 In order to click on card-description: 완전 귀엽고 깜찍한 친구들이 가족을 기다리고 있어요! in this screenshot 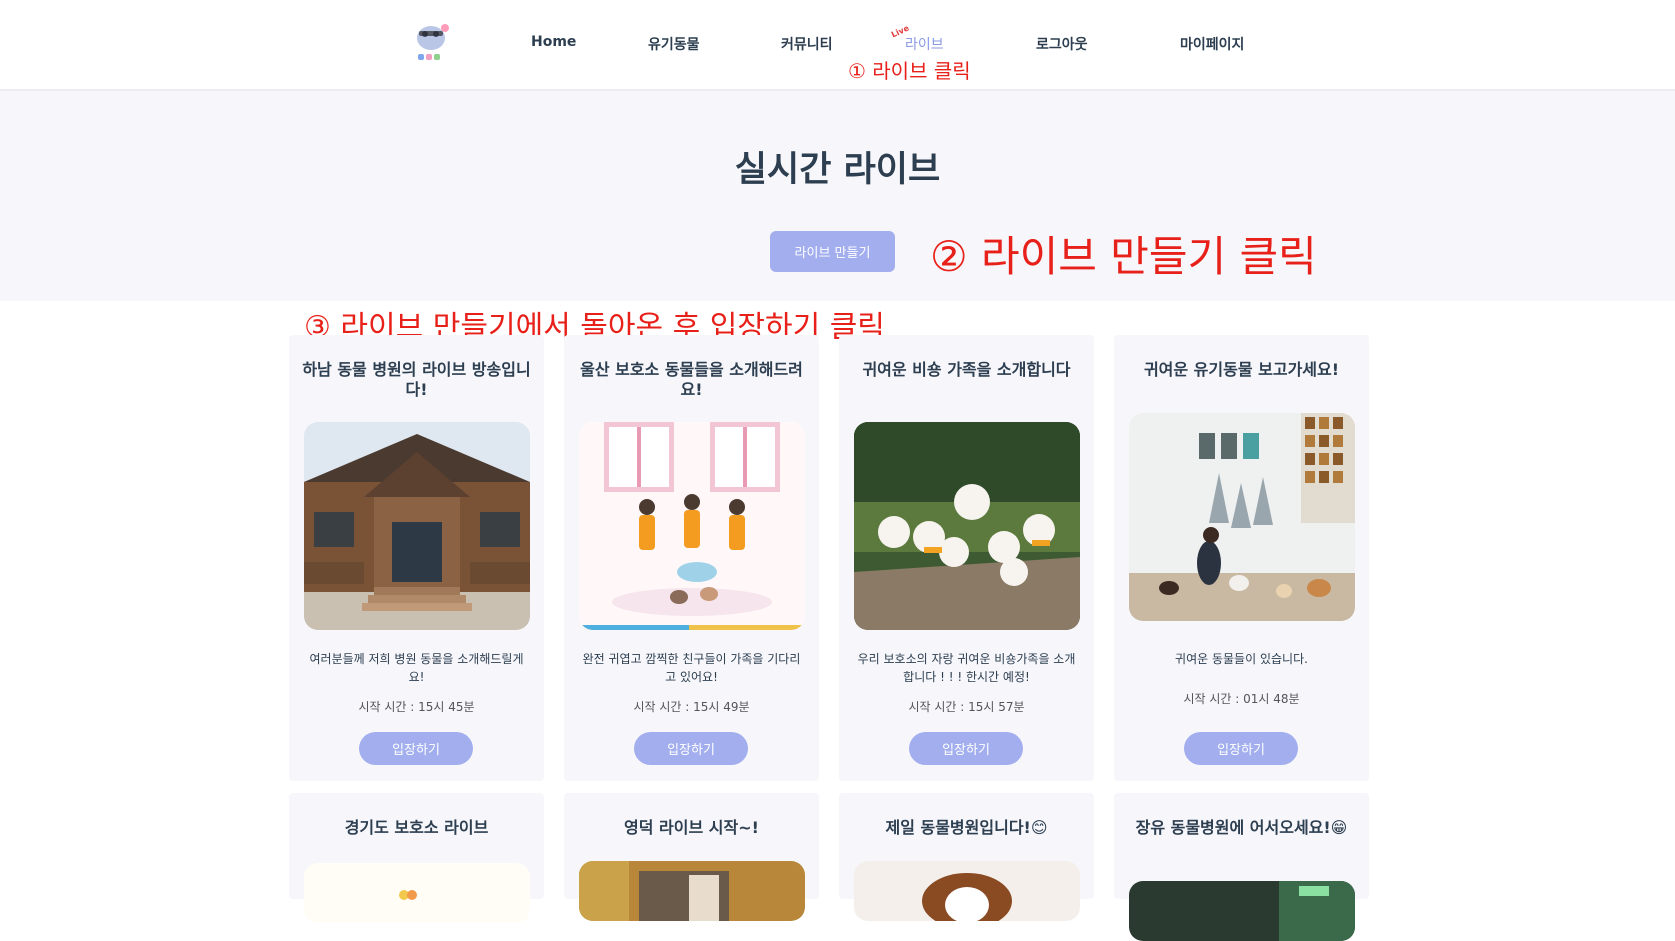, I will do `click(691, 668)`.